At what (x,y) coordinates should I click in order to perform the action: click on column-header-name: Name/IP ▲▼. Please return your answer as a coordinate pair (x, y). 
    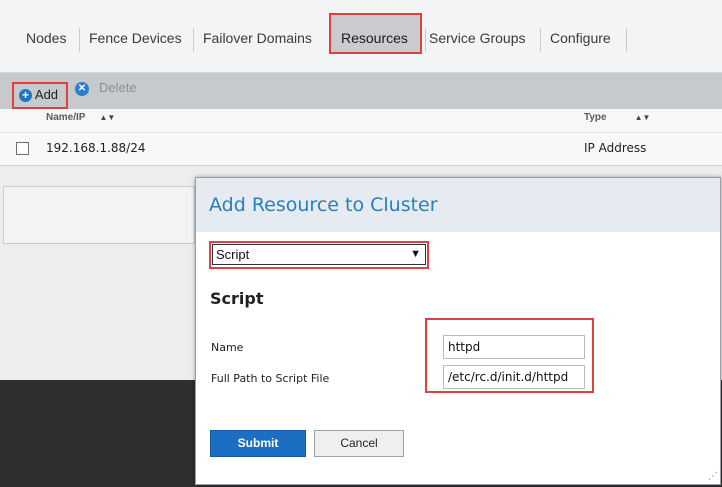
    Looking at the image, I should click on (80, 117).